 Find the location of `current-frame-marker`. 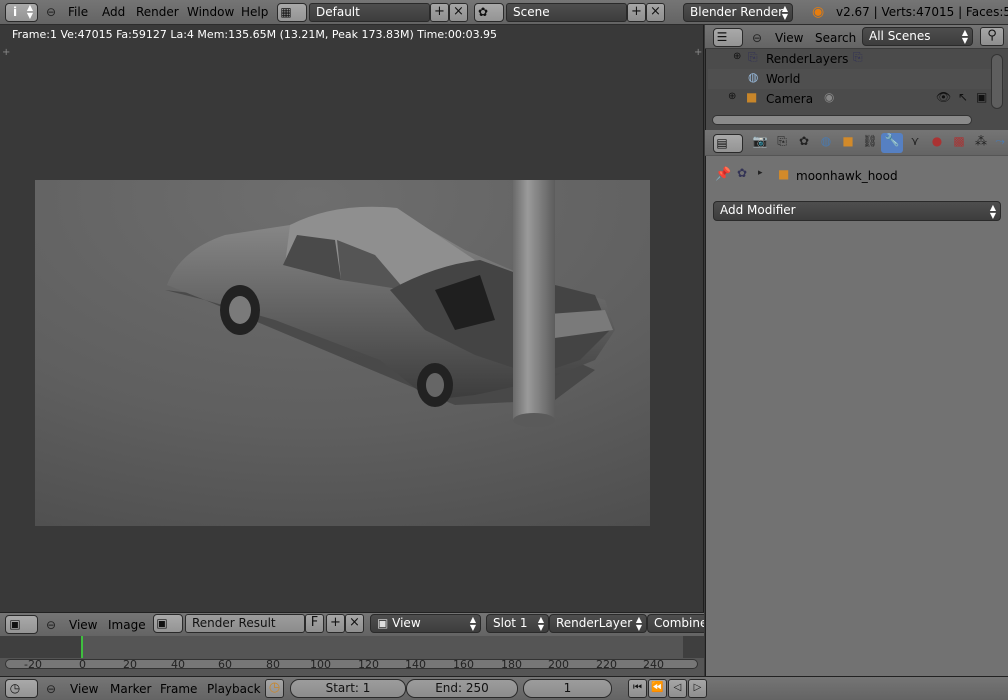

current-frame-marker is located at coordinates (82, 647).